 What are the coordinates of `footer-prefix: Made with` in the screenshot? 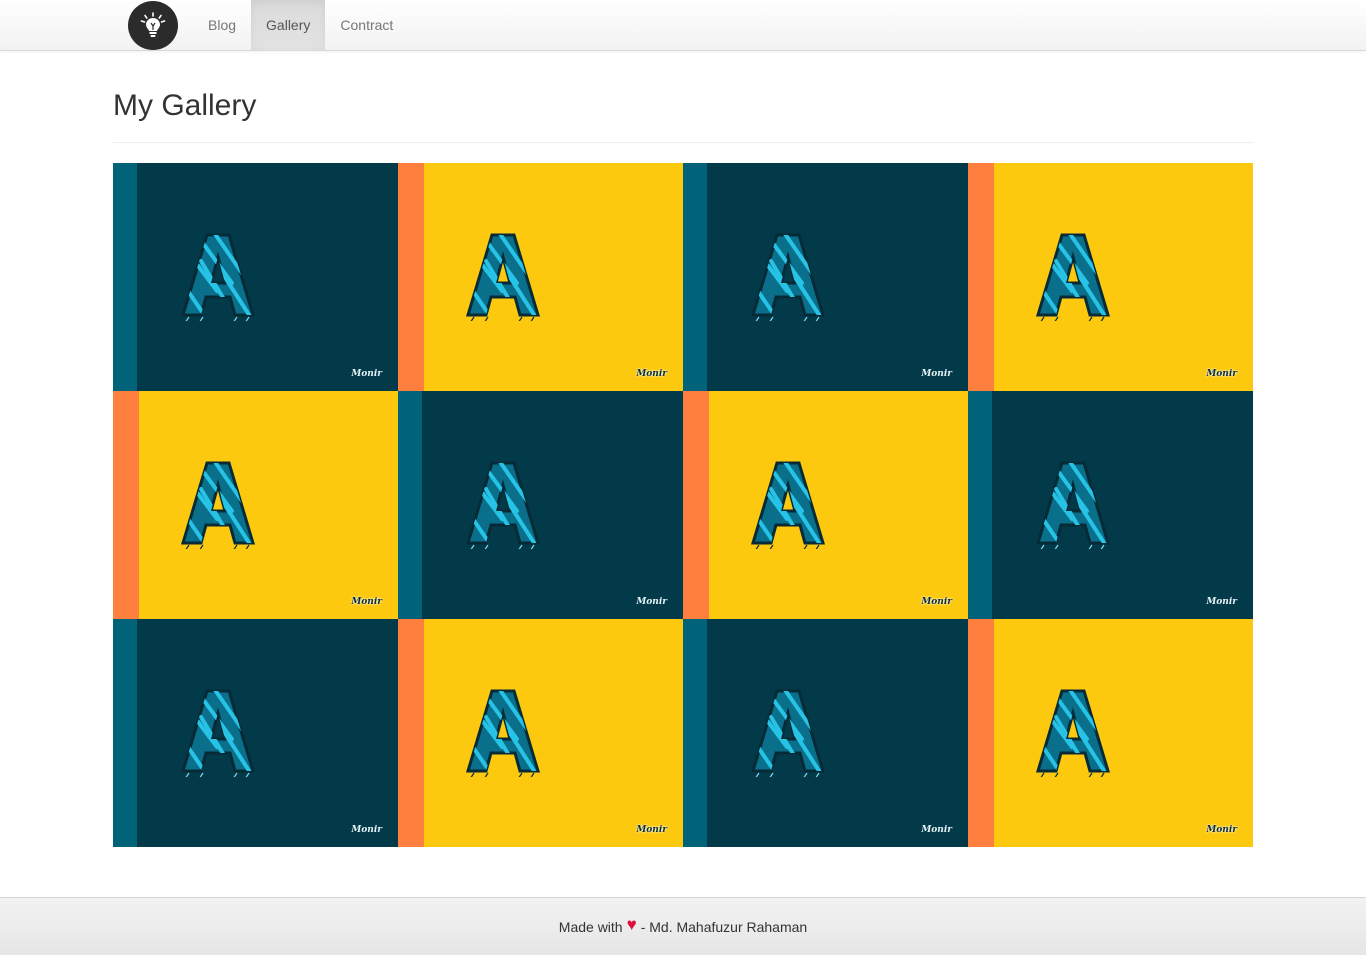 It's located at (590, 926).